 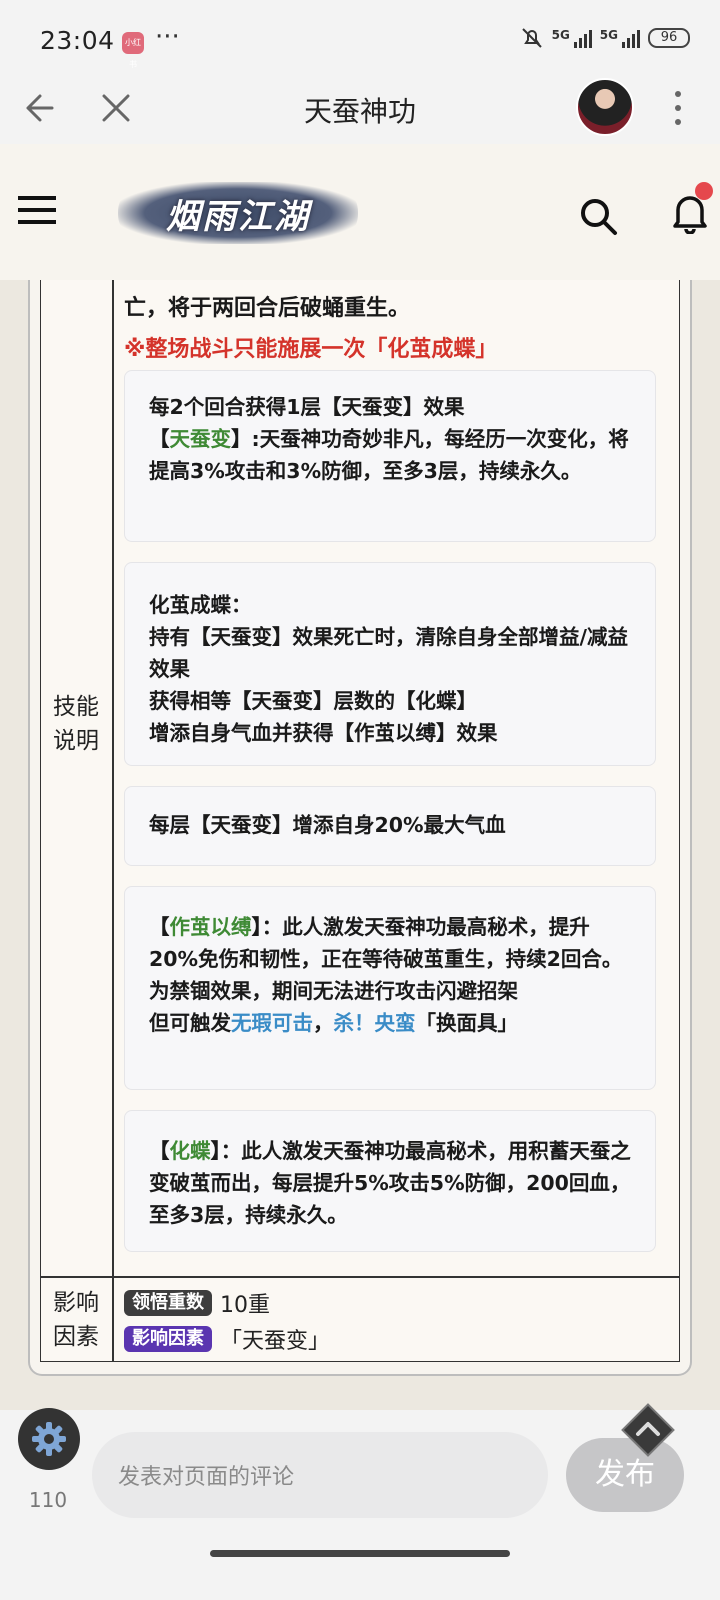 I want to click on term-zuojianyifu: 作茧以缚, so click(x=210, y=927).